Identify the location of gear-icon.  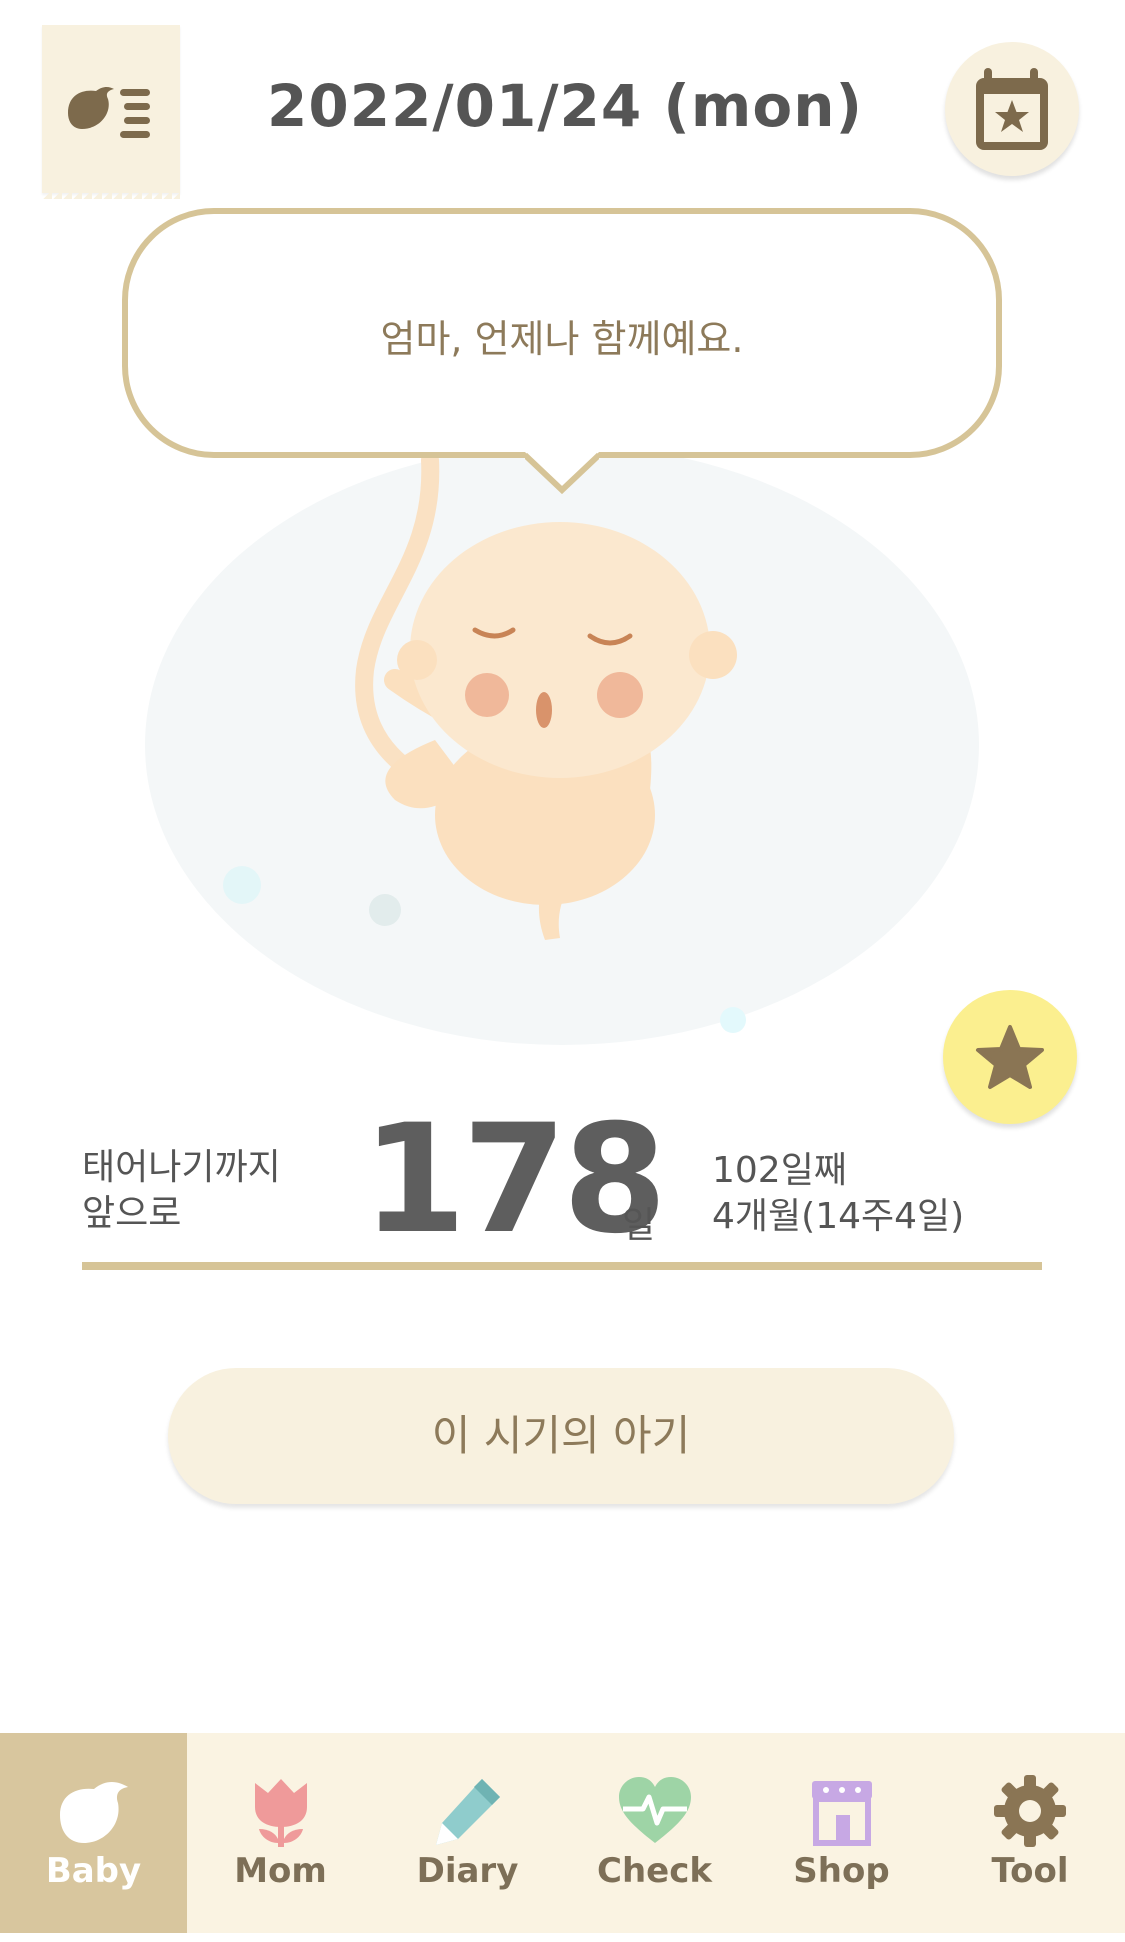
(1030, 1811).